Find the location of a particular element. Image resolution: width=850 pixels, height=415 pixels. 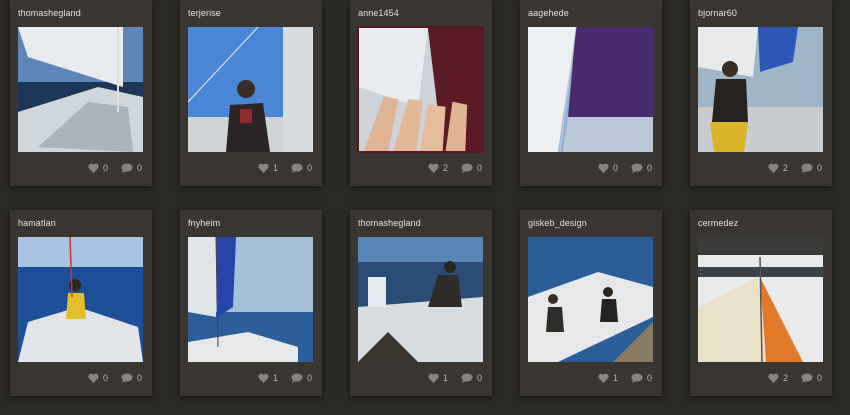

username-link: bjornar60 is located at coordinates (717, 13).